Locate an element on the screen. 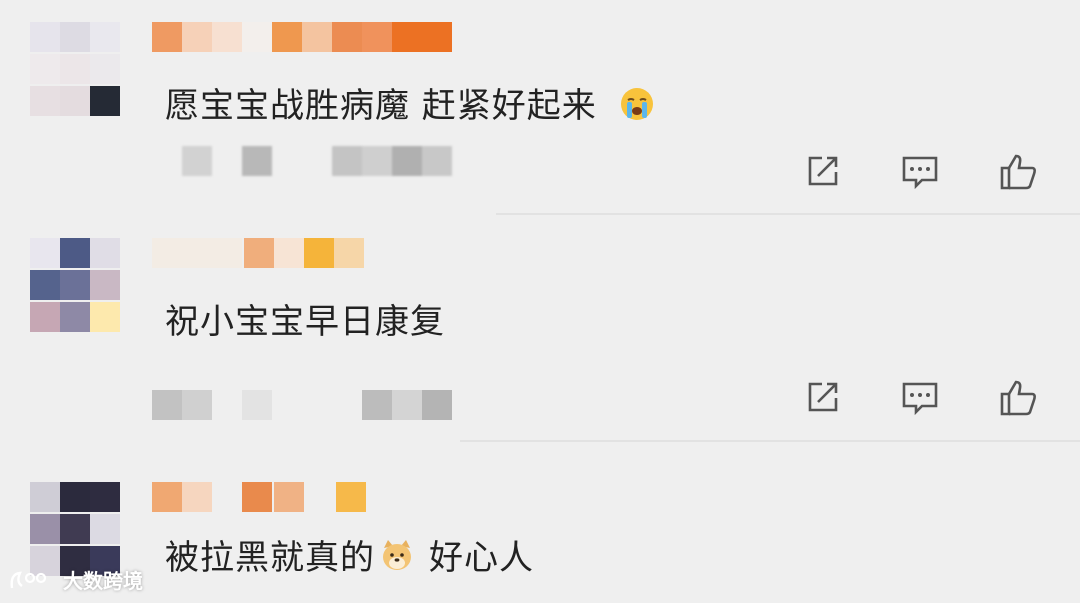  comment-text: 愿宝宝战胜病魔 赶紧好起来 is located at coordinates (410, 102).